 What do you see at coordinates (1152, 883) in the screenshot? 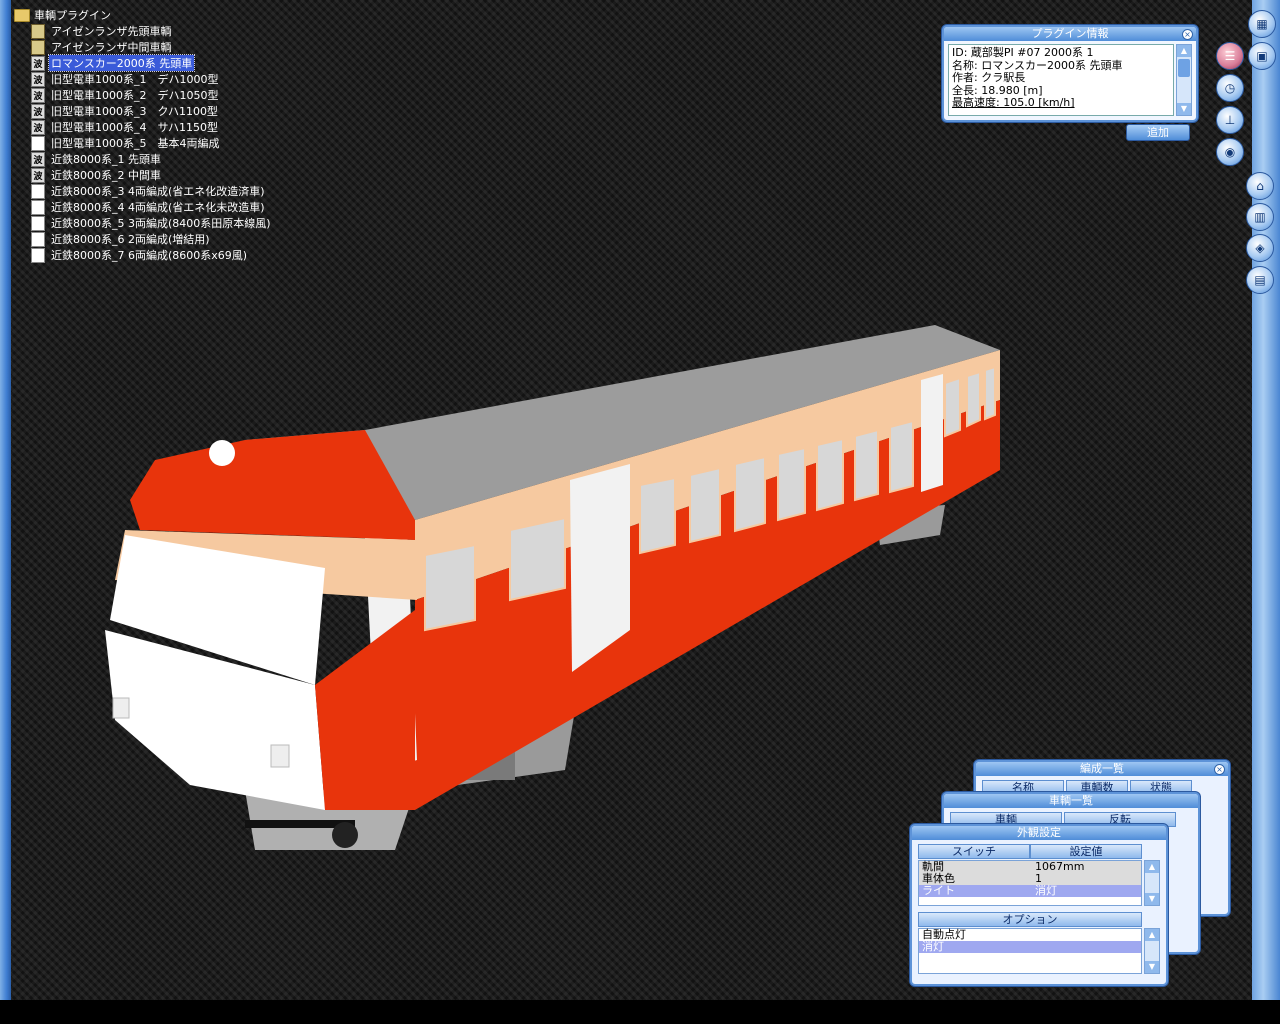
I see `switch-scrollbar: ▲ ▼` at bounding box center [1152, 883].